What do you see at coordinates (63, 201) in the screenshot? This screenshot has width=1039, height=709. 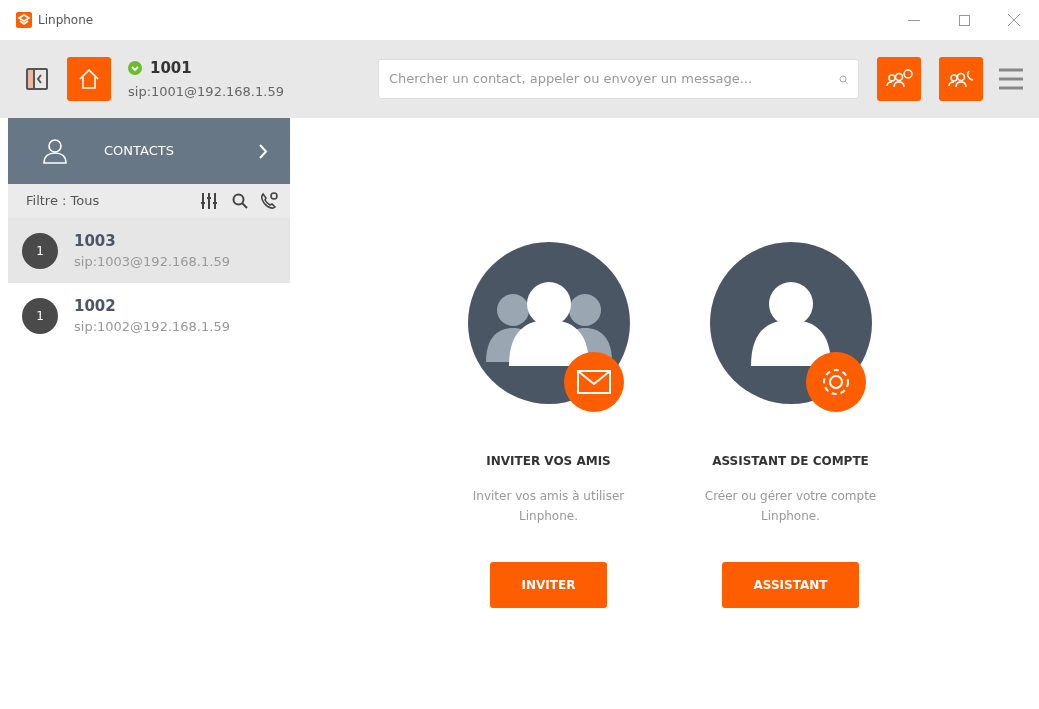 I see `filter-label: Filtre : Tous` at bounding box center [63, 201].